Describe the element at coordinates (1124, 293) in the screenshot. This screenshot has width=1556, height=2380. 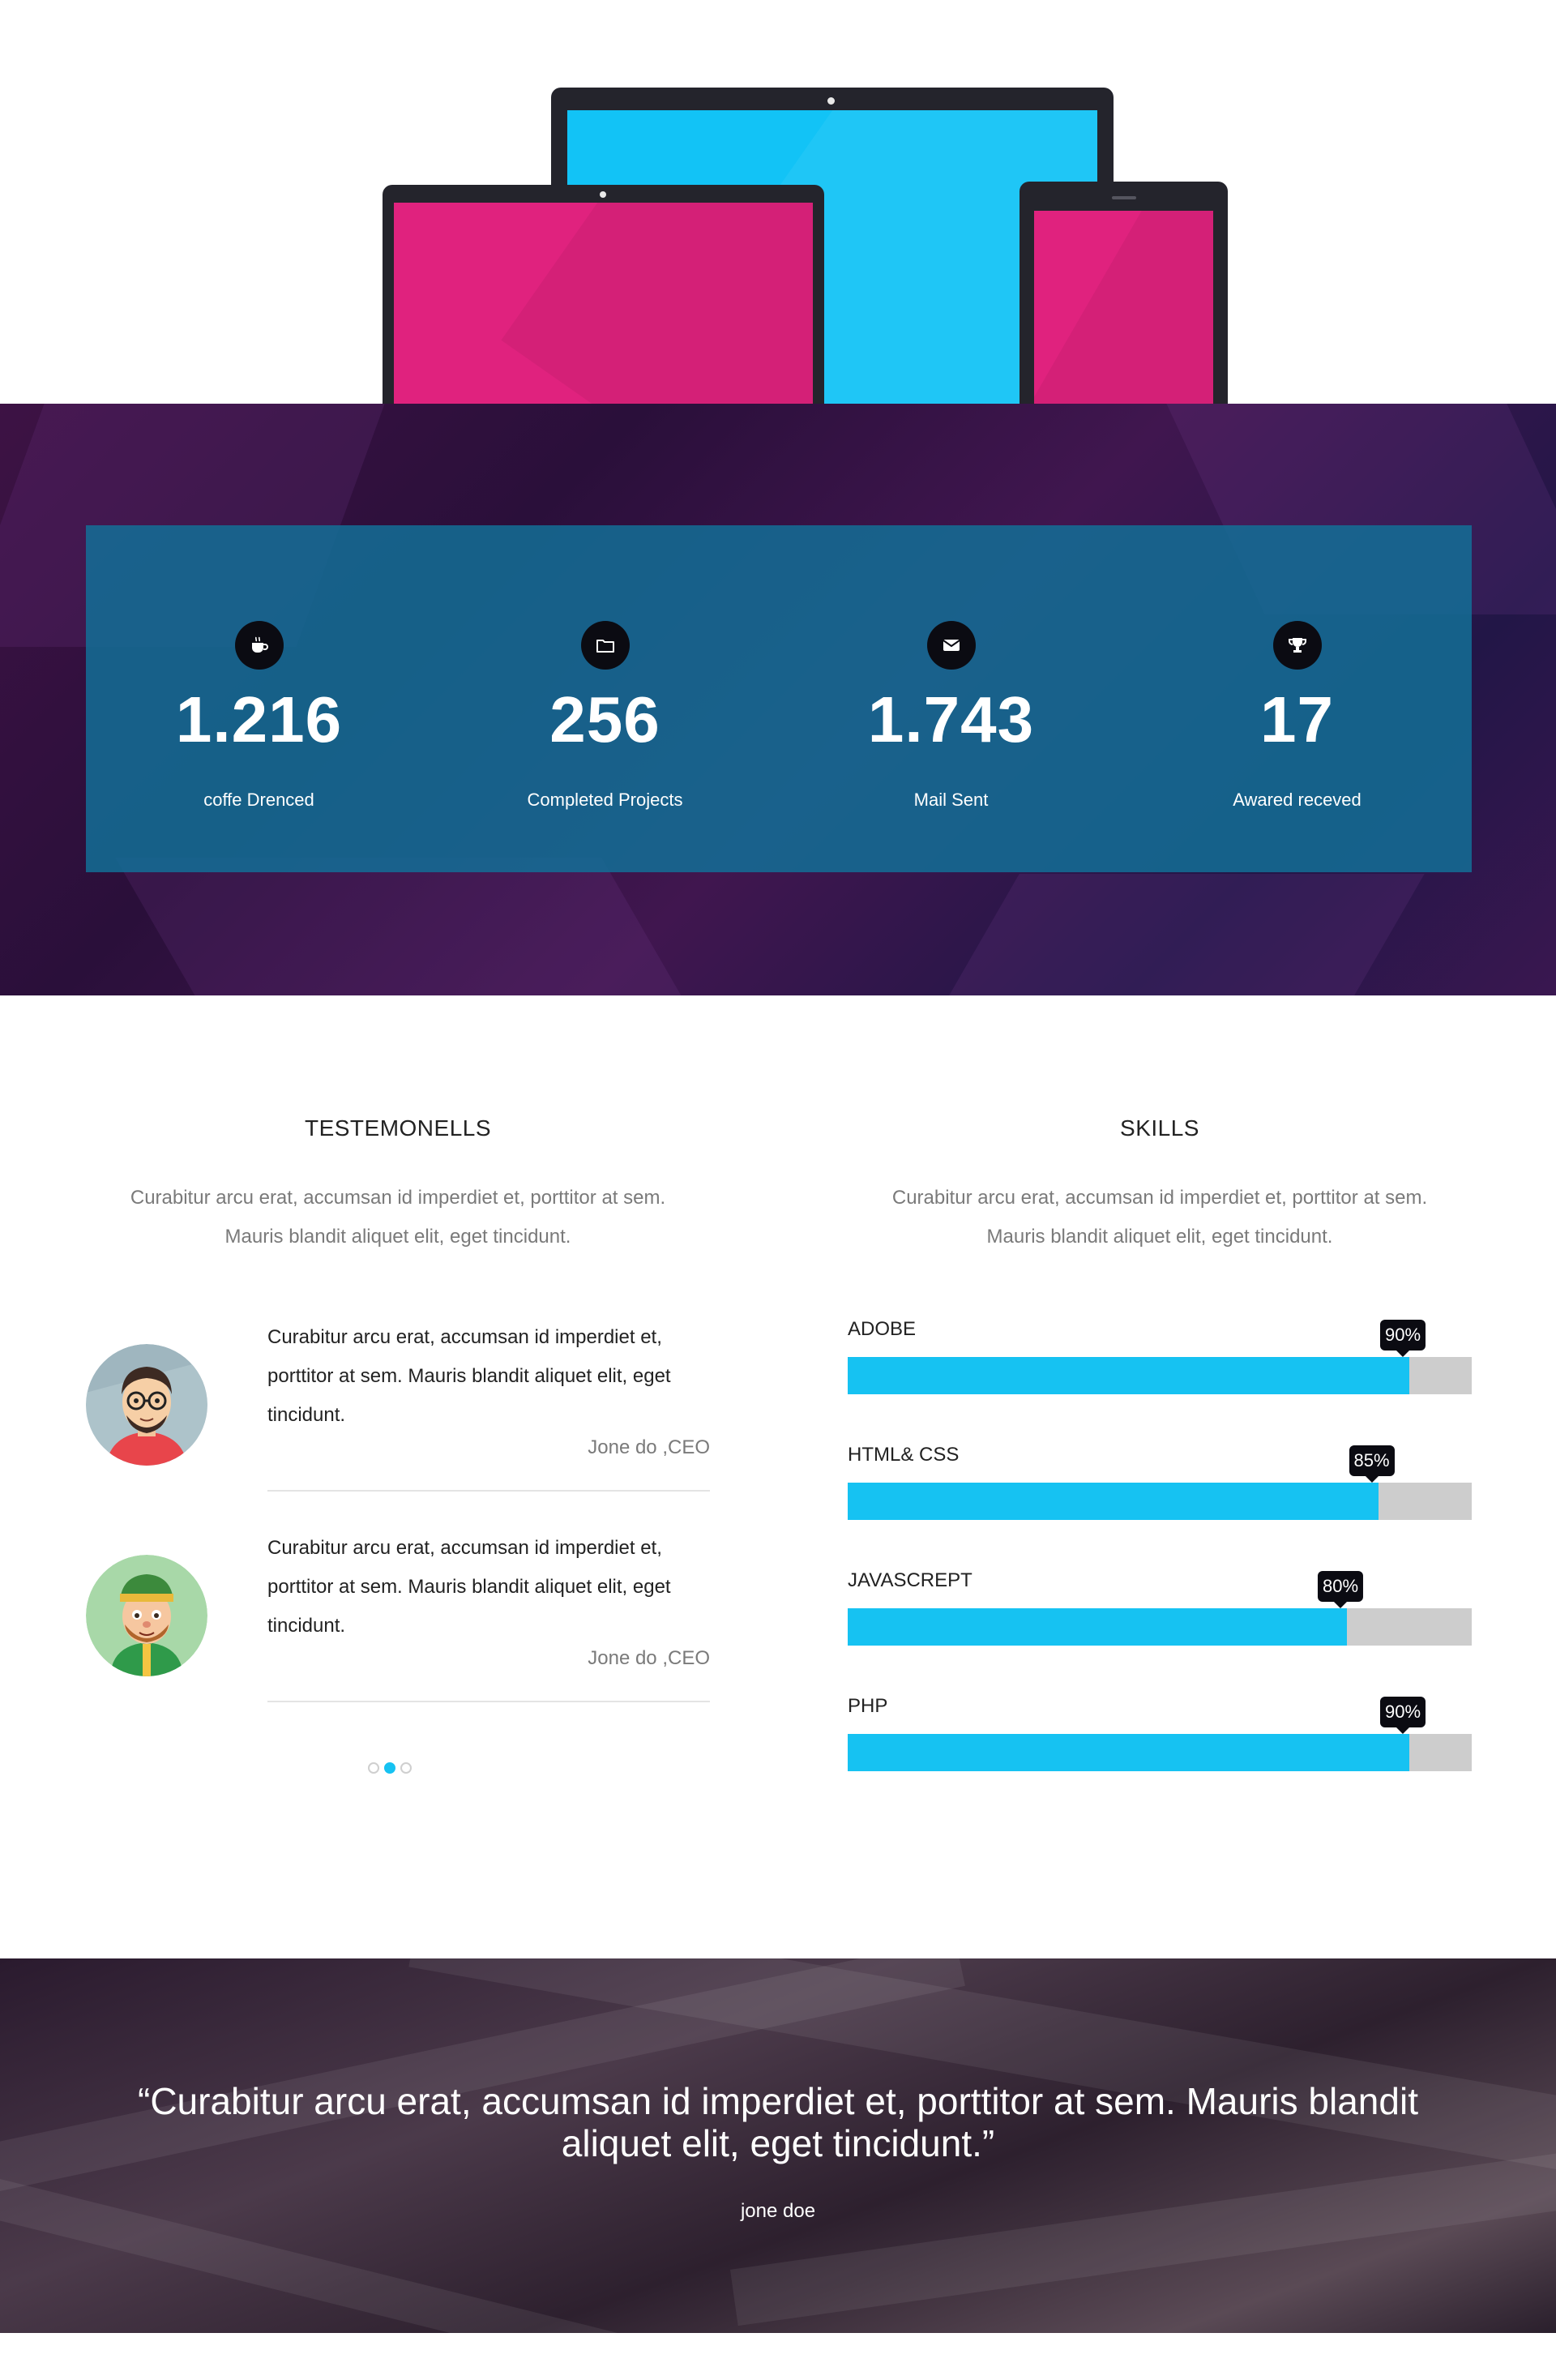
I see `tablet-image` at that location.